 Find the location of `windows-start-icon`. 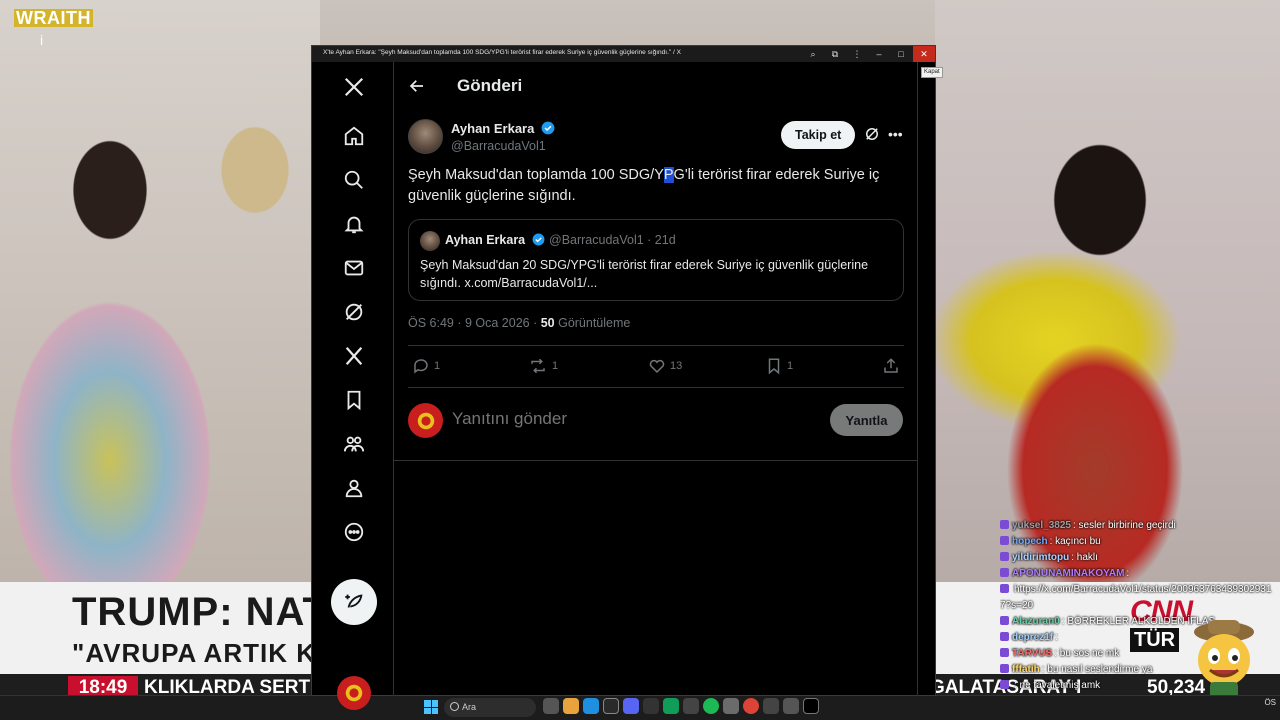

windows-start-icon is located at coordinates (431, 707).